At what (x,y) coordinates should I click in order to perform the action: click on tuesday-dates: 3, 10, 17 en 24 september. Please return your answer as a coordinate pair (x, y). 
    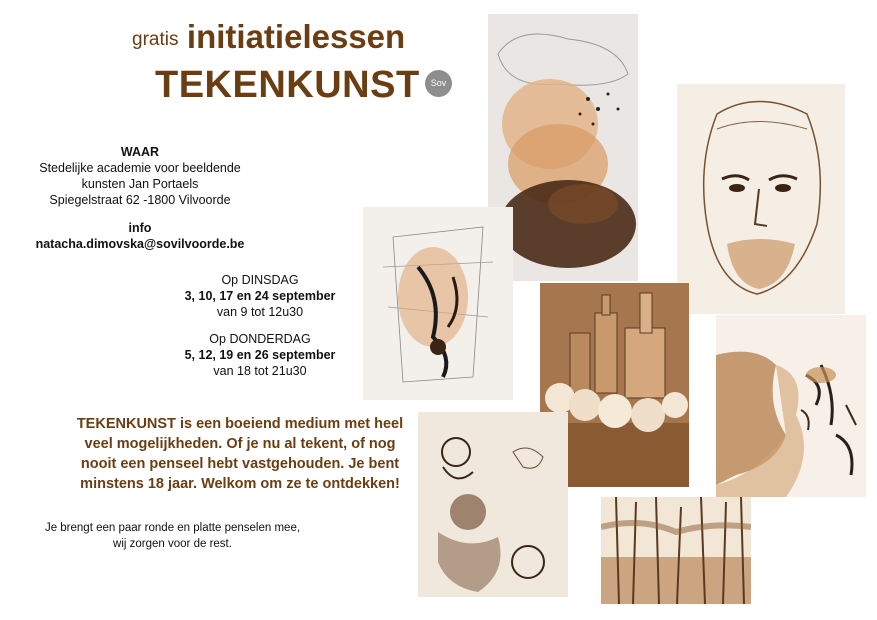
    Looking at the image, I should click on (260, 296).